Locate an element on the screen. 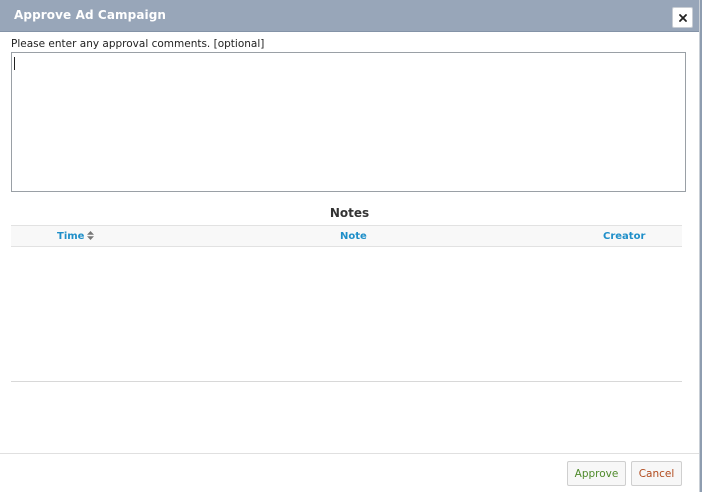 The height and width of the screenshot is (492, 702). column-header-note: Note is located at coordinates (353, 236).